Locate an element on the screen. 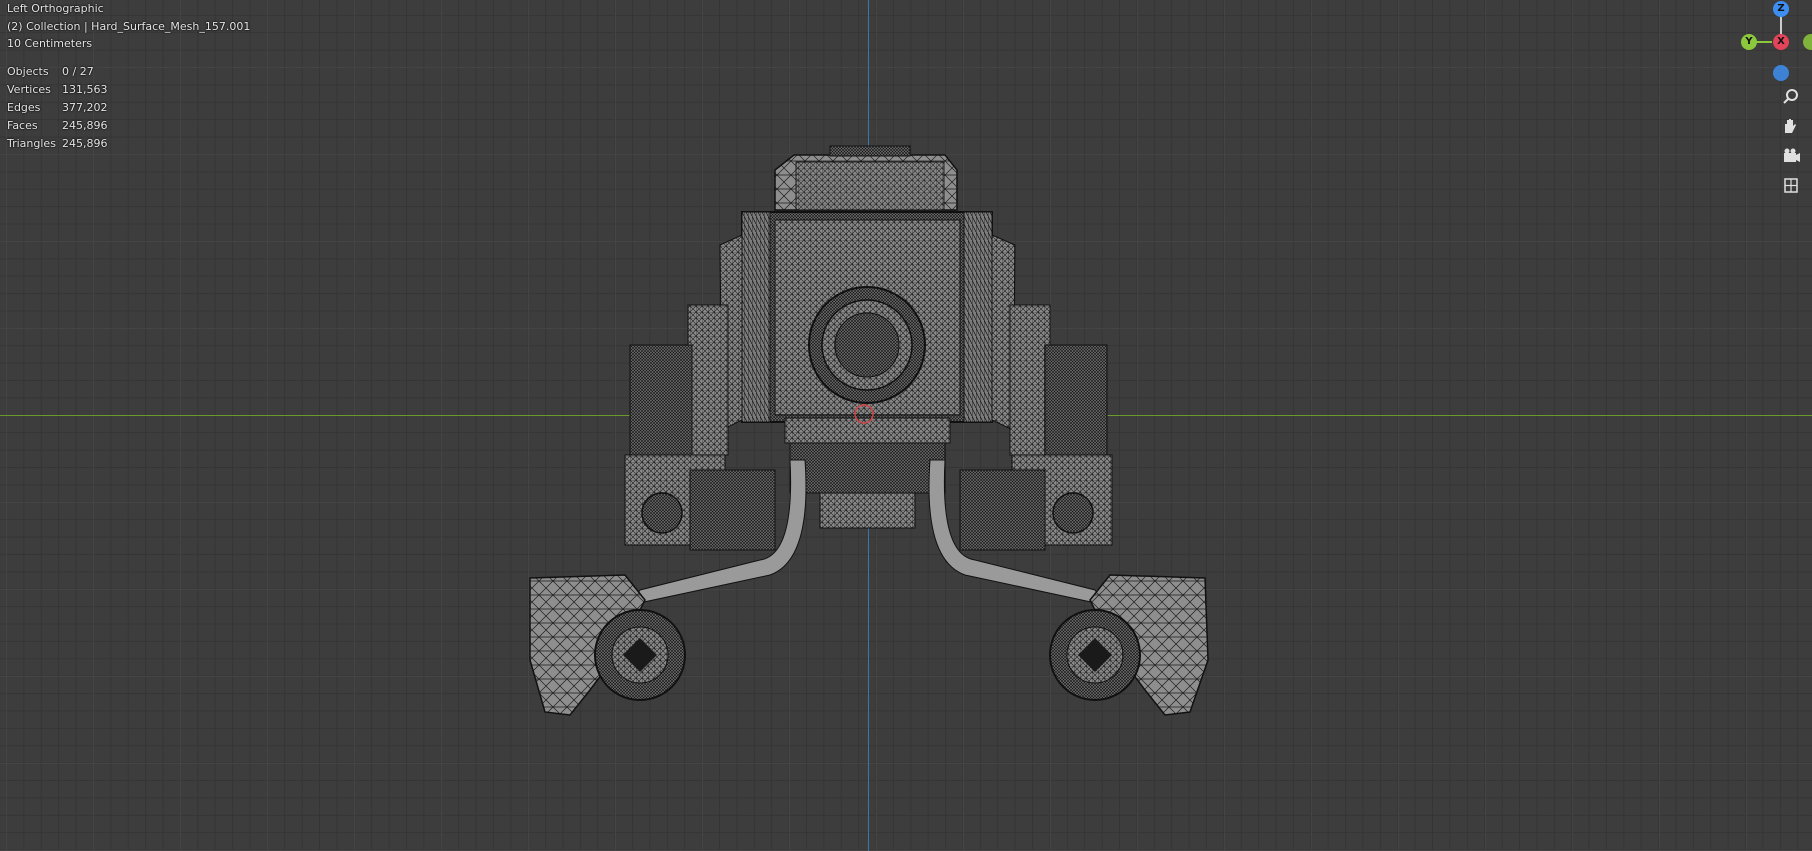  stat-label: Objects is located at coordinates (28, 71).